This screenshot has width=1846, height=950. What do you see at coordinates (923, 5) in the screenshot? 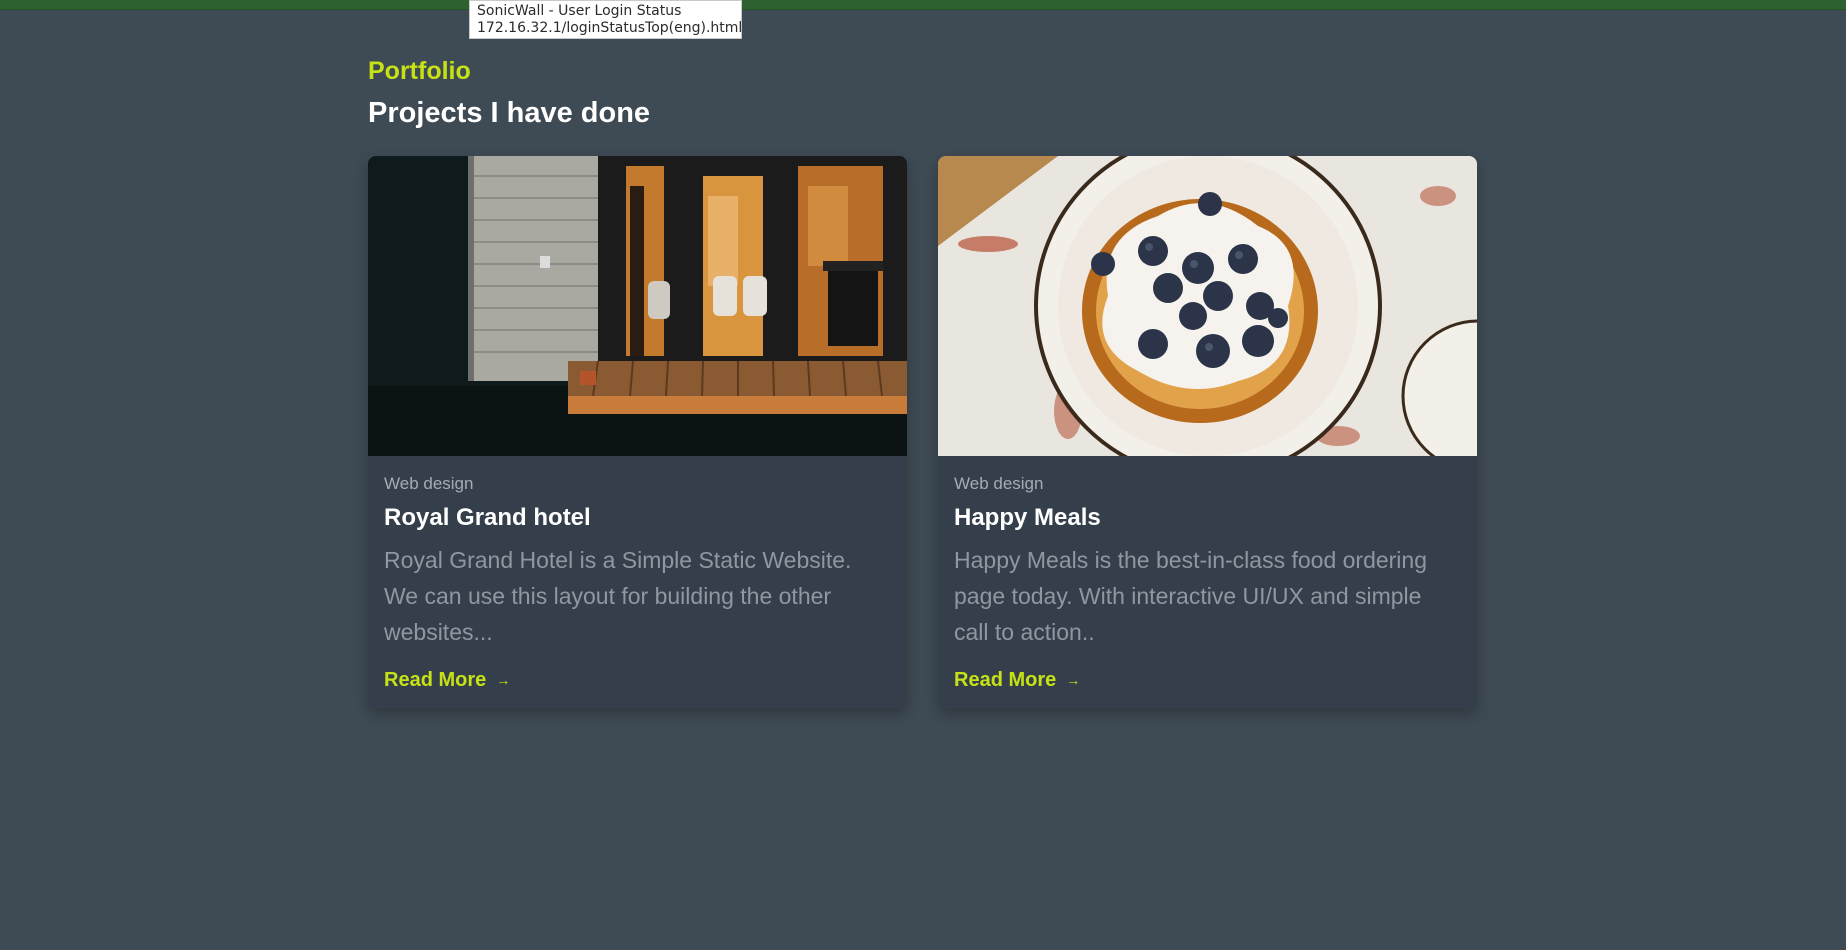
I see `browser-top-strip` at bounding box center [923, 5].